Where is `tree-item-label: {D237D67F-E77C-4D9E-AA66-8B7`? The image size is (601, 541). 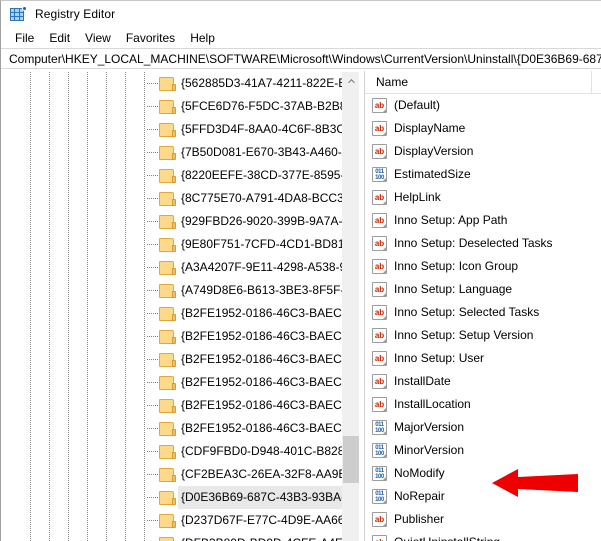
tree-item-label: {D237D67F-E77C-4D9E-AA66-8B7 is located at coordinates (270, 520).